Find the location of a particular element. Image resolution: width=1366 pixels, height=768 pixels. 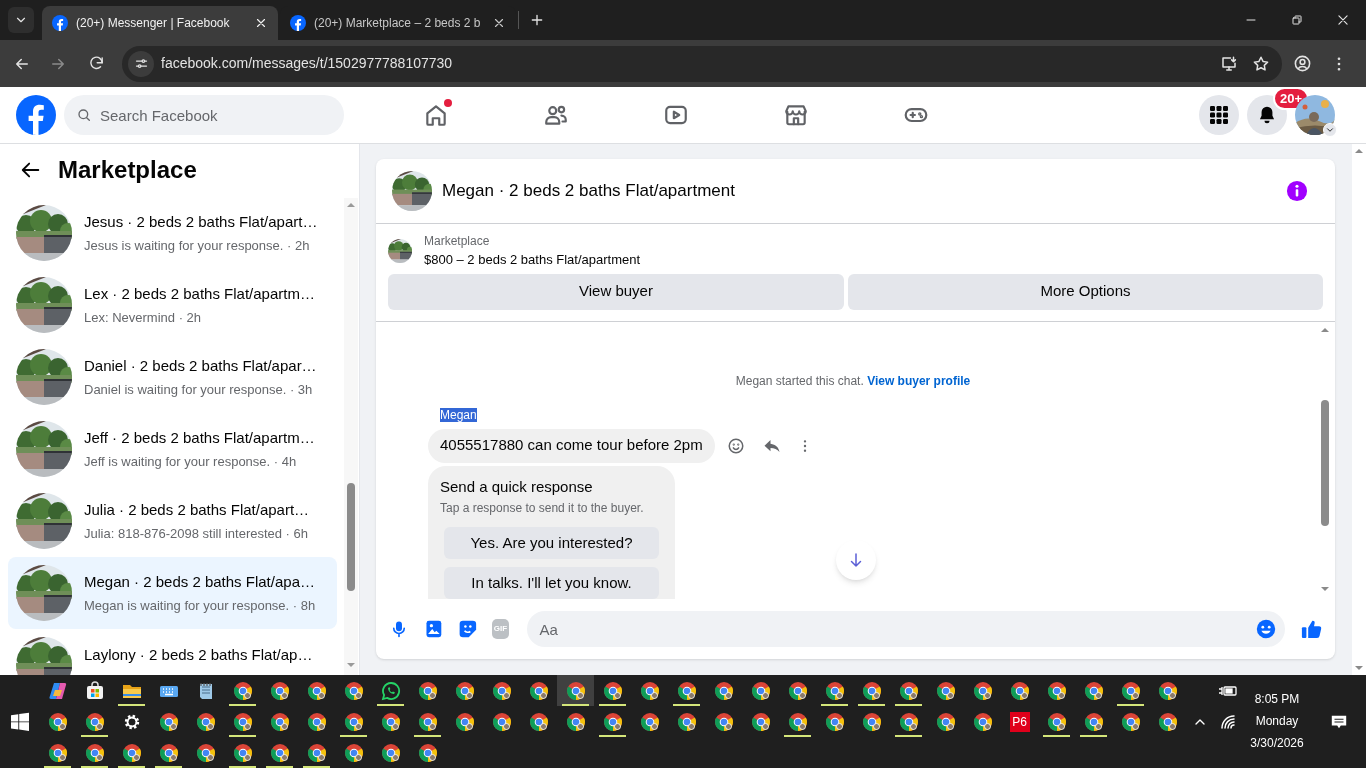

clock-time: 8:05 PM is located at coordinates (1277, 699).